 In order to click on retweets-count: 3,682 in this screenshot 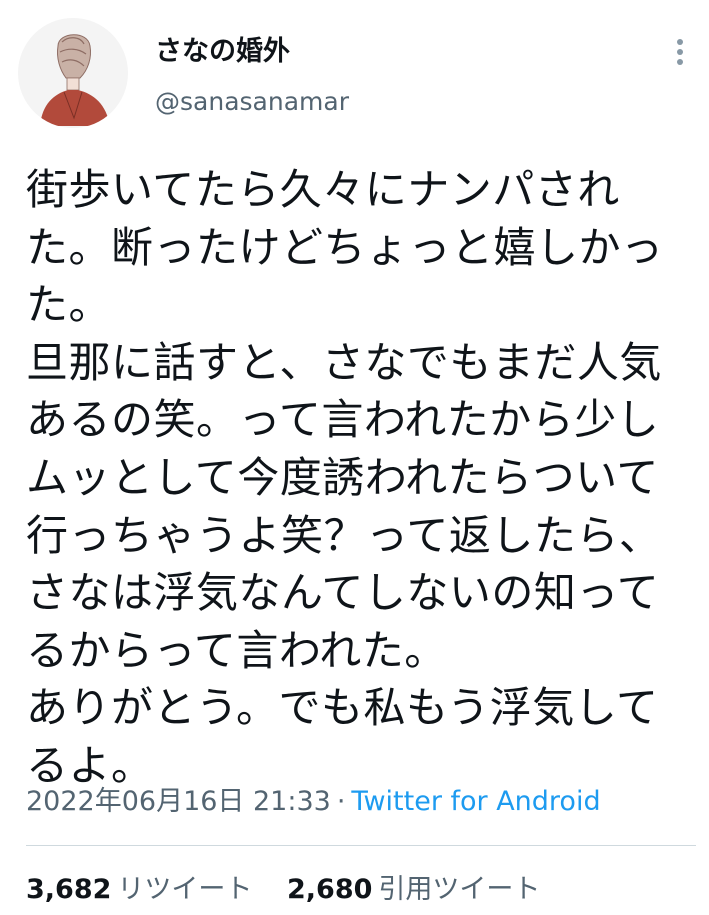, I will do `click(69, 889)`.